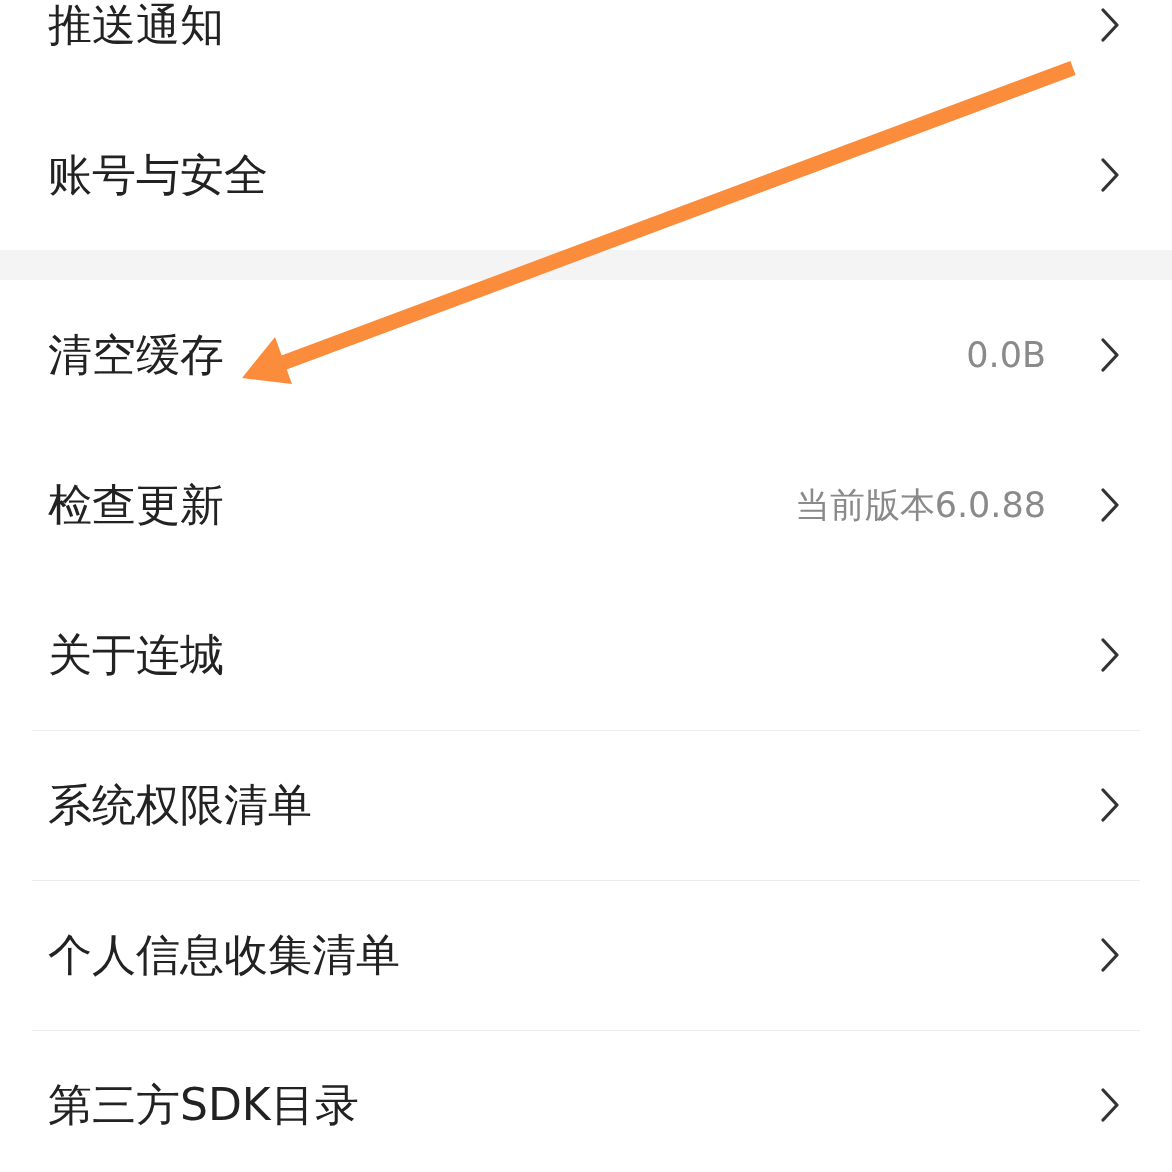 This screenshot has height=1172, width=1172. Describe the element at coordinates (586, 655) in the screenshot. I see `settings-row: 关于连城` at that location.